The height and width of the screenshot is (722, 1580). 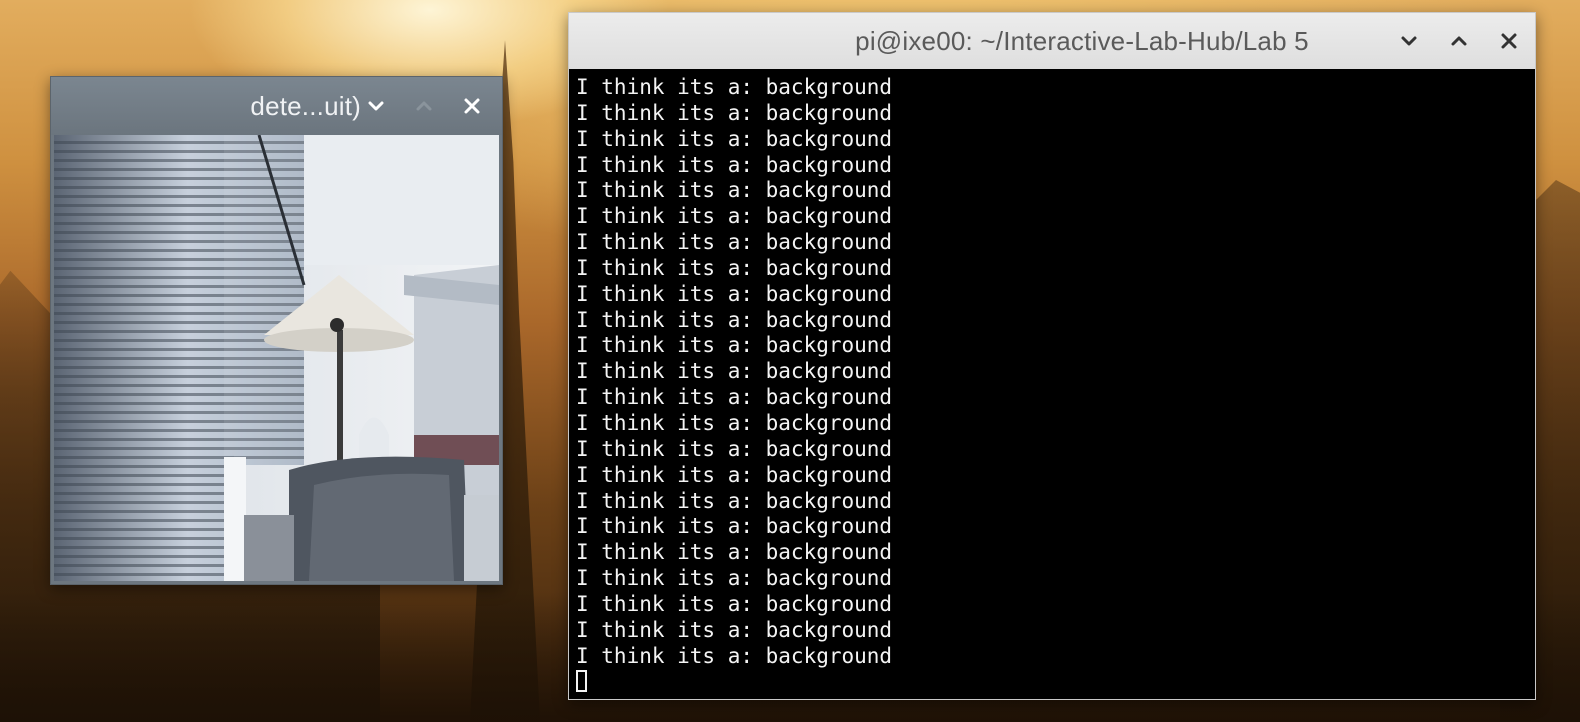 What do you see at coordinates (305, 105) in the screenshot?
I see `camera-window-title: dete...uit)` at bounding box center [305, 105].